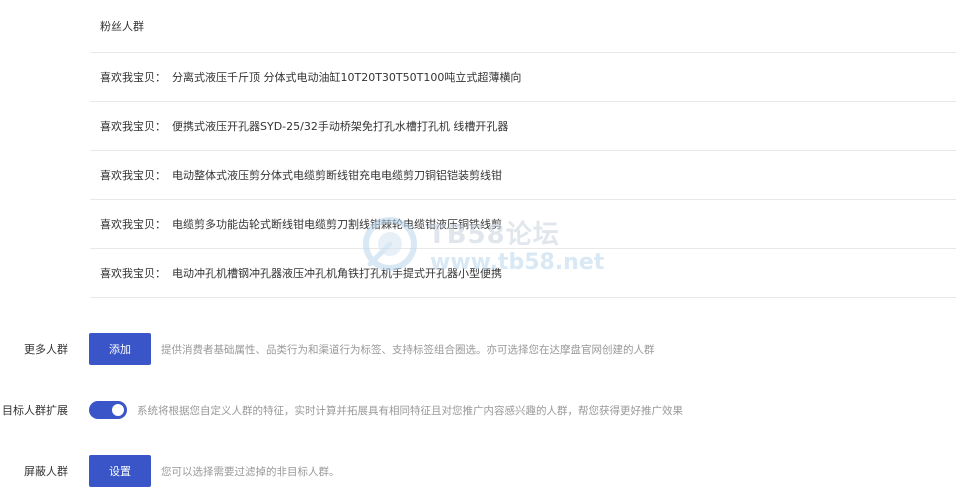  What do you see at coordinates (250, 471) in the screenshot?
I see `block-crowds-hint: 您可以选择需要过滤掉的非目标人群。` at bounding box center [250, 471].